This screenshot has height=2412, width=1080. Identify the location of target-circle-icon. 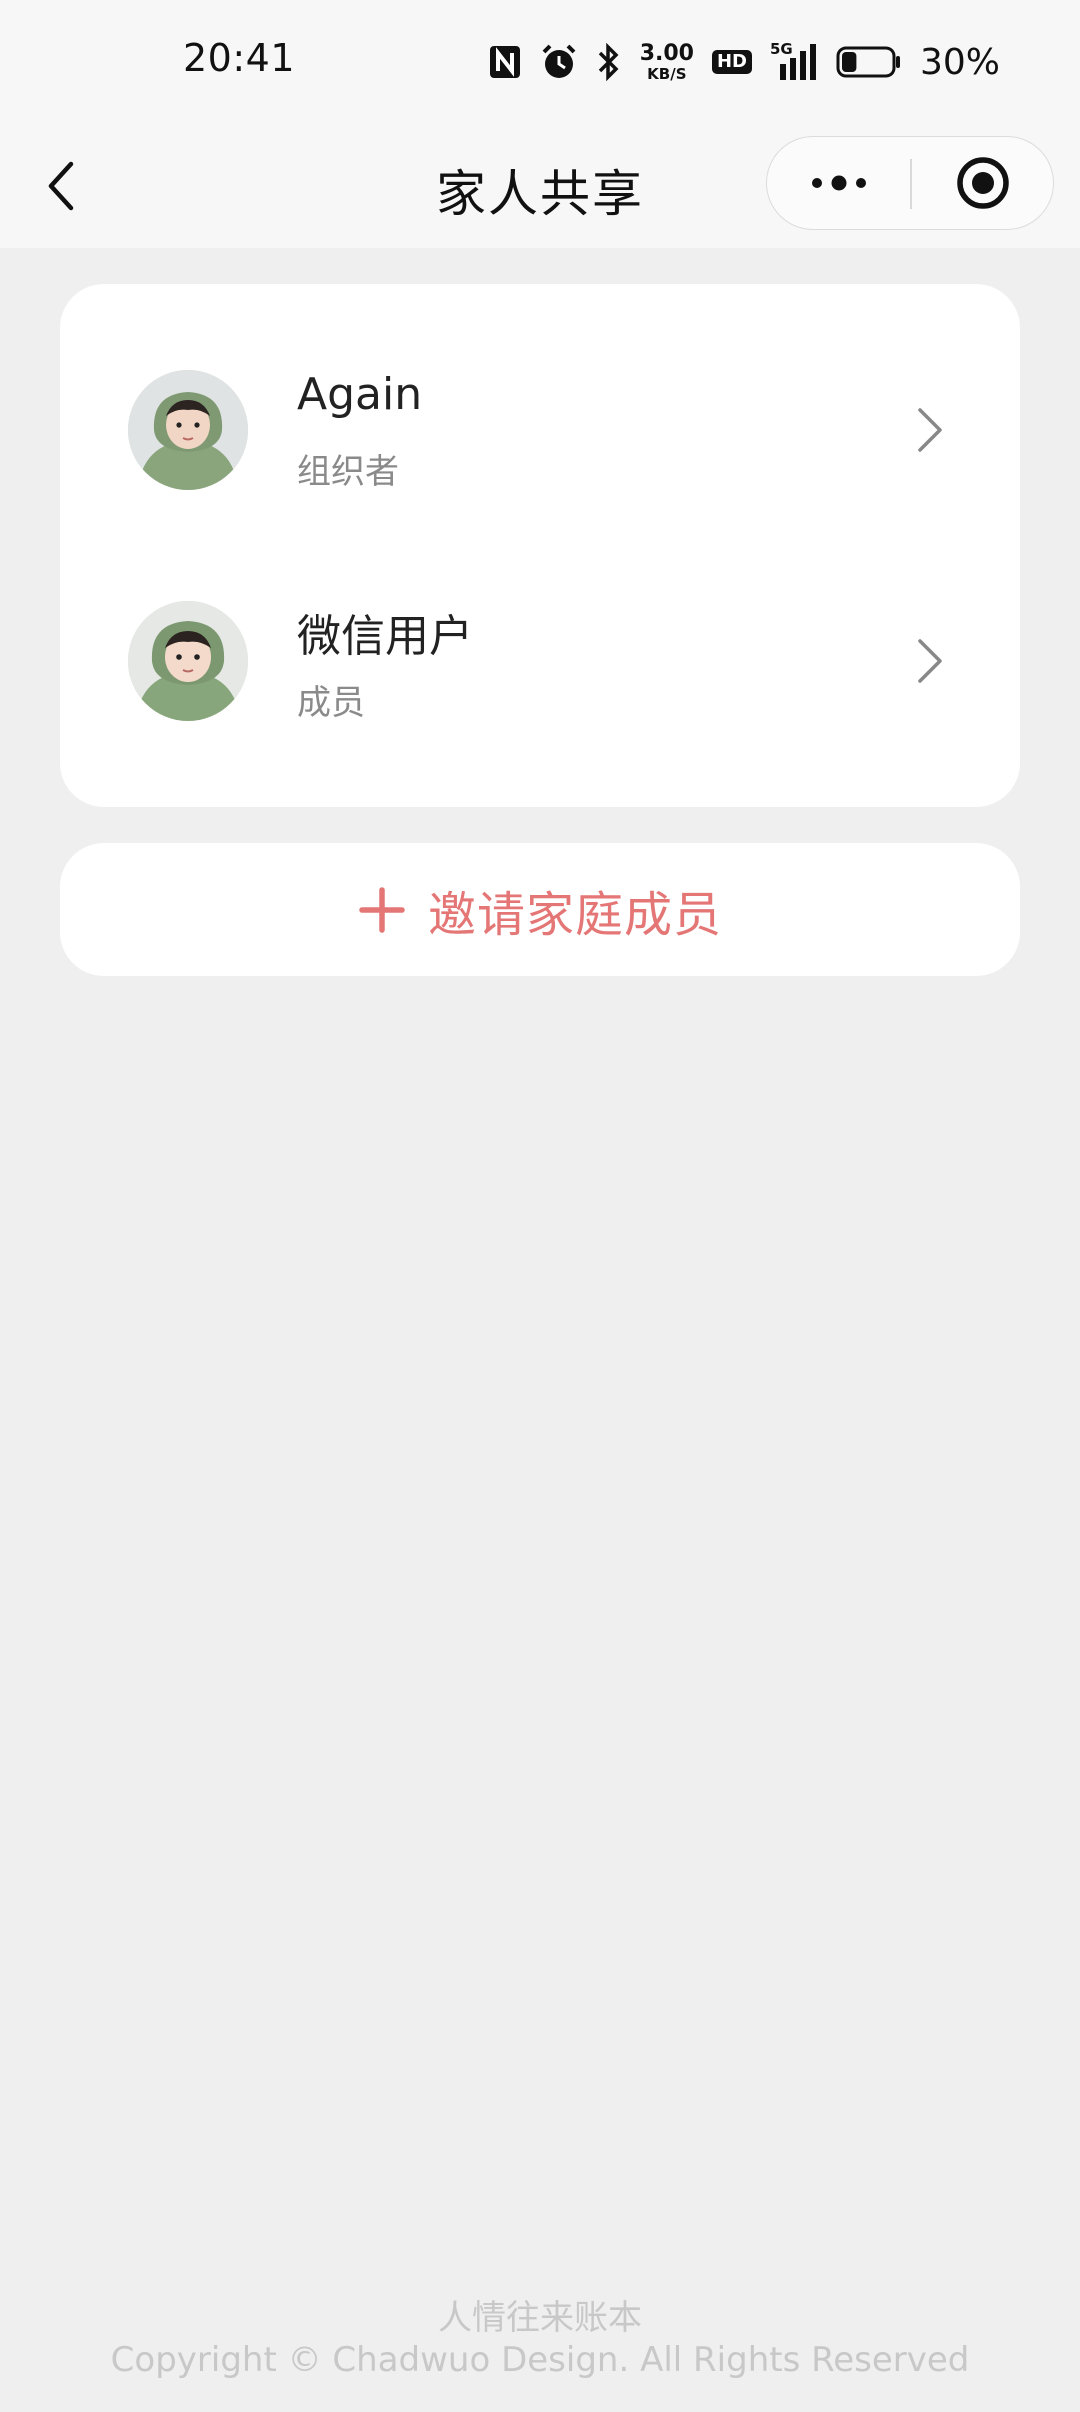
(982, 183).